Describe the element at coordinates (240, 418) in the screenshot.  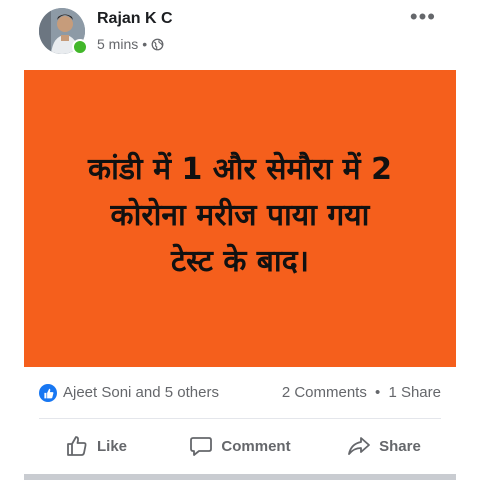
I see `divider` at that location.